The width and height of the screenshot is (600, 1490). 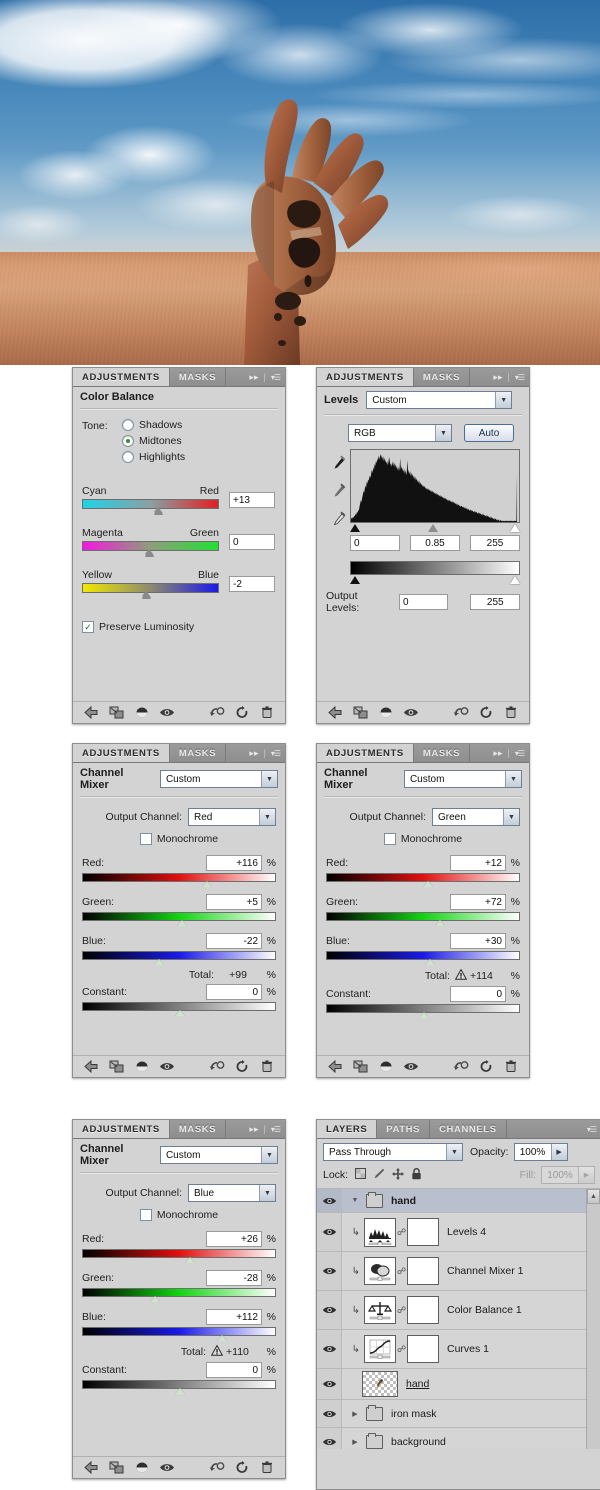 What do you see at coordinates (128, 457) in the screenshot?
I see `radio-highlights` at bounding box center [128, 457].